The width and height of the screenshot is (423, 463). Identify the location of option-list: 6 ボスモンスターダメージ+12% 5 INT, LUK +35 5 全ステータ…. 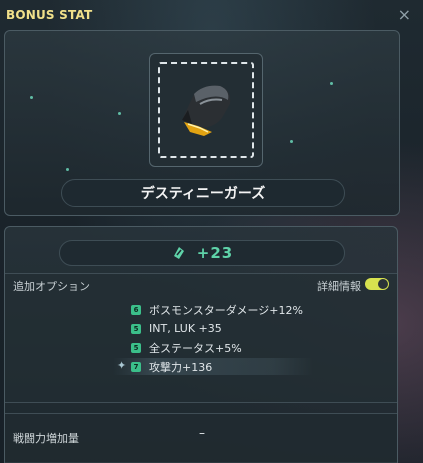
(255, 338).